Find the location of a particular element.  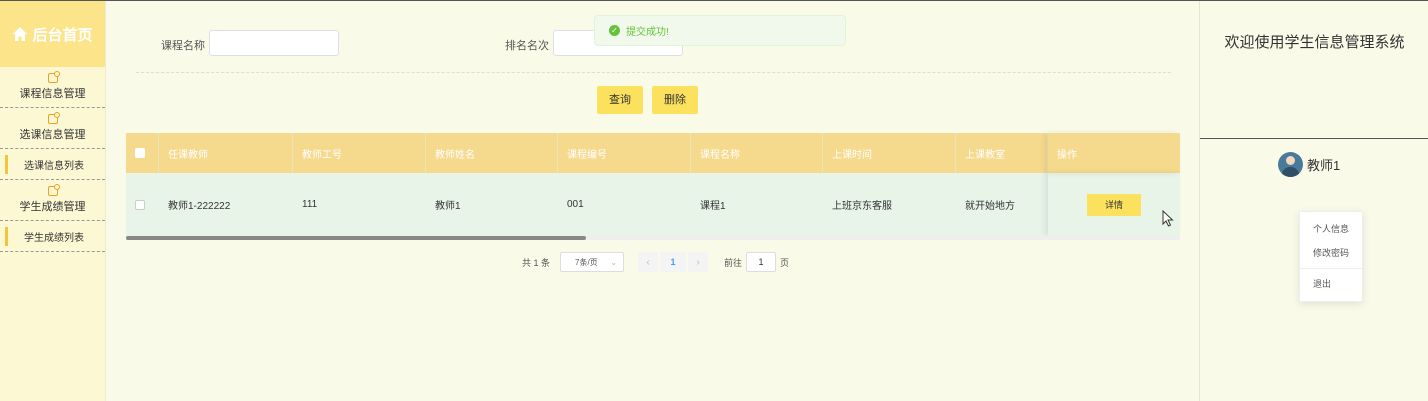

table-cell: 就开始地方 is located at coordinates (990, 206).